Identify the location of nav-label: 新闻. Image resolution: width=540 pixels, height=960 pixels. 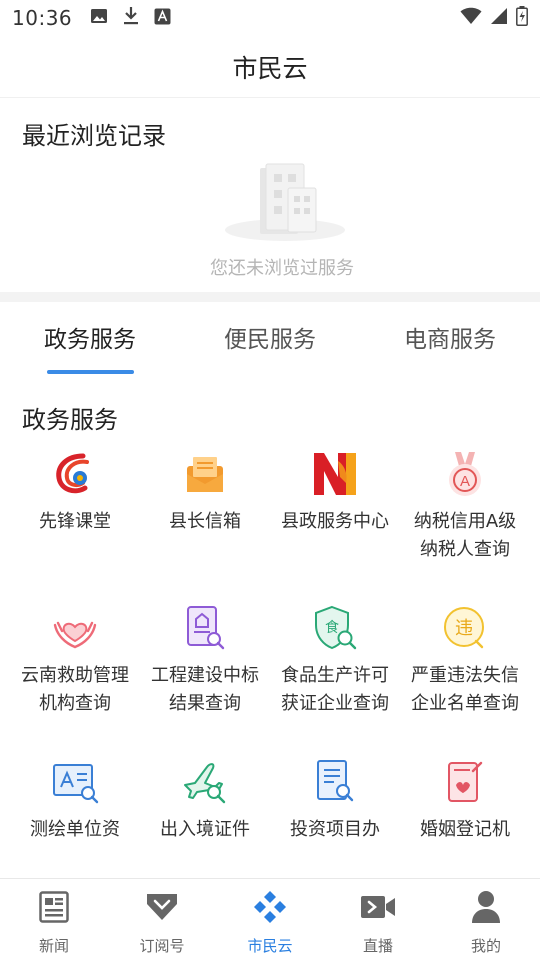
(53, 946).